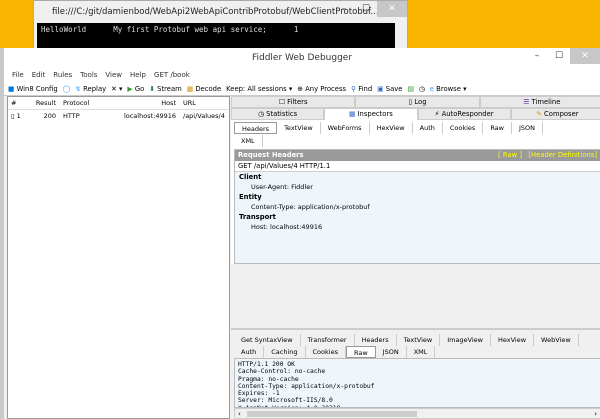 The width and height of the screenshot is (600, 419). I want to click on window-title: Fiddler Web Debugger, so click(302, 58).